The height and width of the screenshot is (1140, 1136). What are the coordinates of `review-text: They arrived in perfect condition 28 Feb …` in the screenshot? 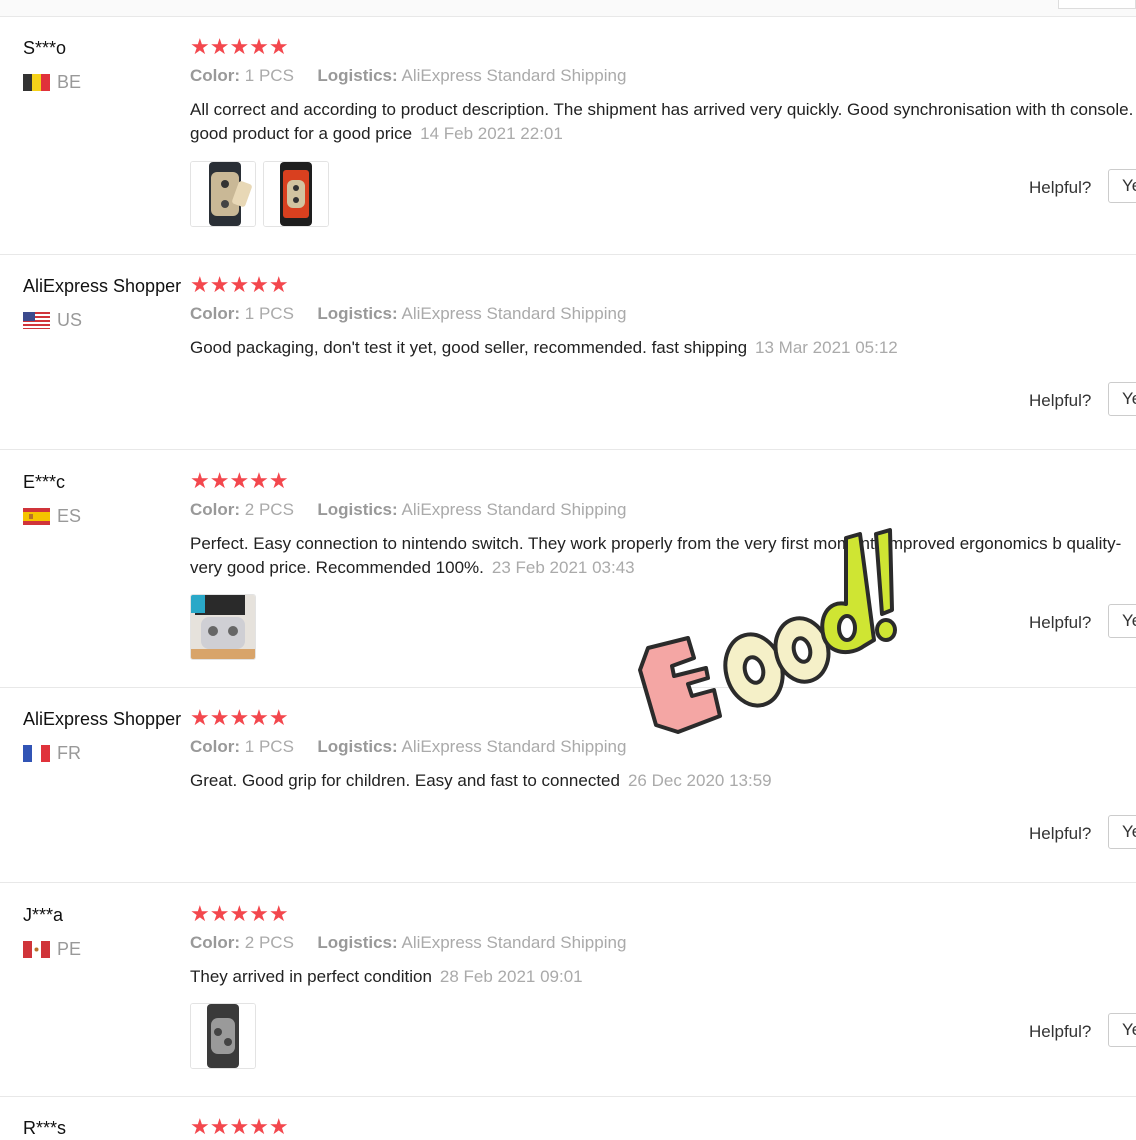 It's located at (663, 977).